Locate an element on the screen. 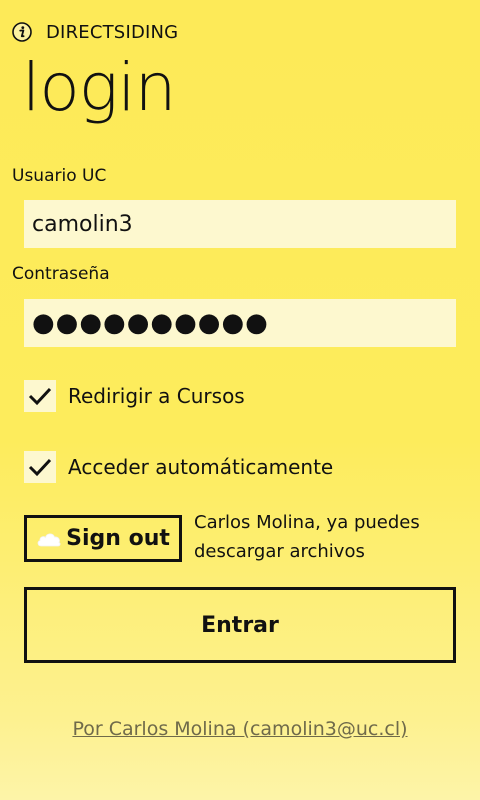 The width and height of the screenshot is (480, 800). redirect-checkbox-box is located at coordinates (40, 396).